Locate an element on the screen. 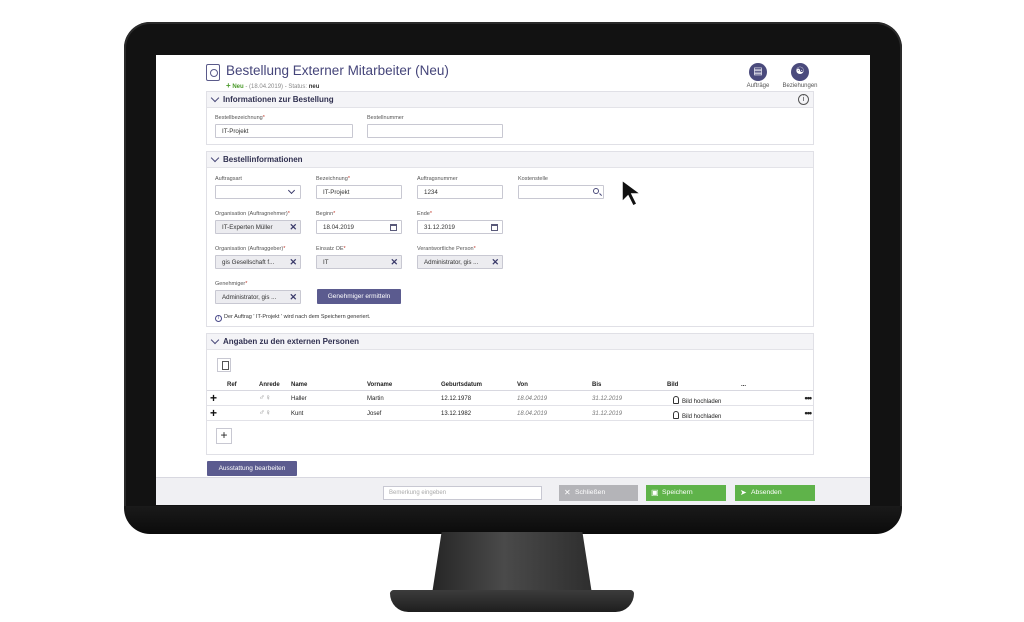  bezeichnung-field: IT-Projekt is located at coordinates (359, 192).